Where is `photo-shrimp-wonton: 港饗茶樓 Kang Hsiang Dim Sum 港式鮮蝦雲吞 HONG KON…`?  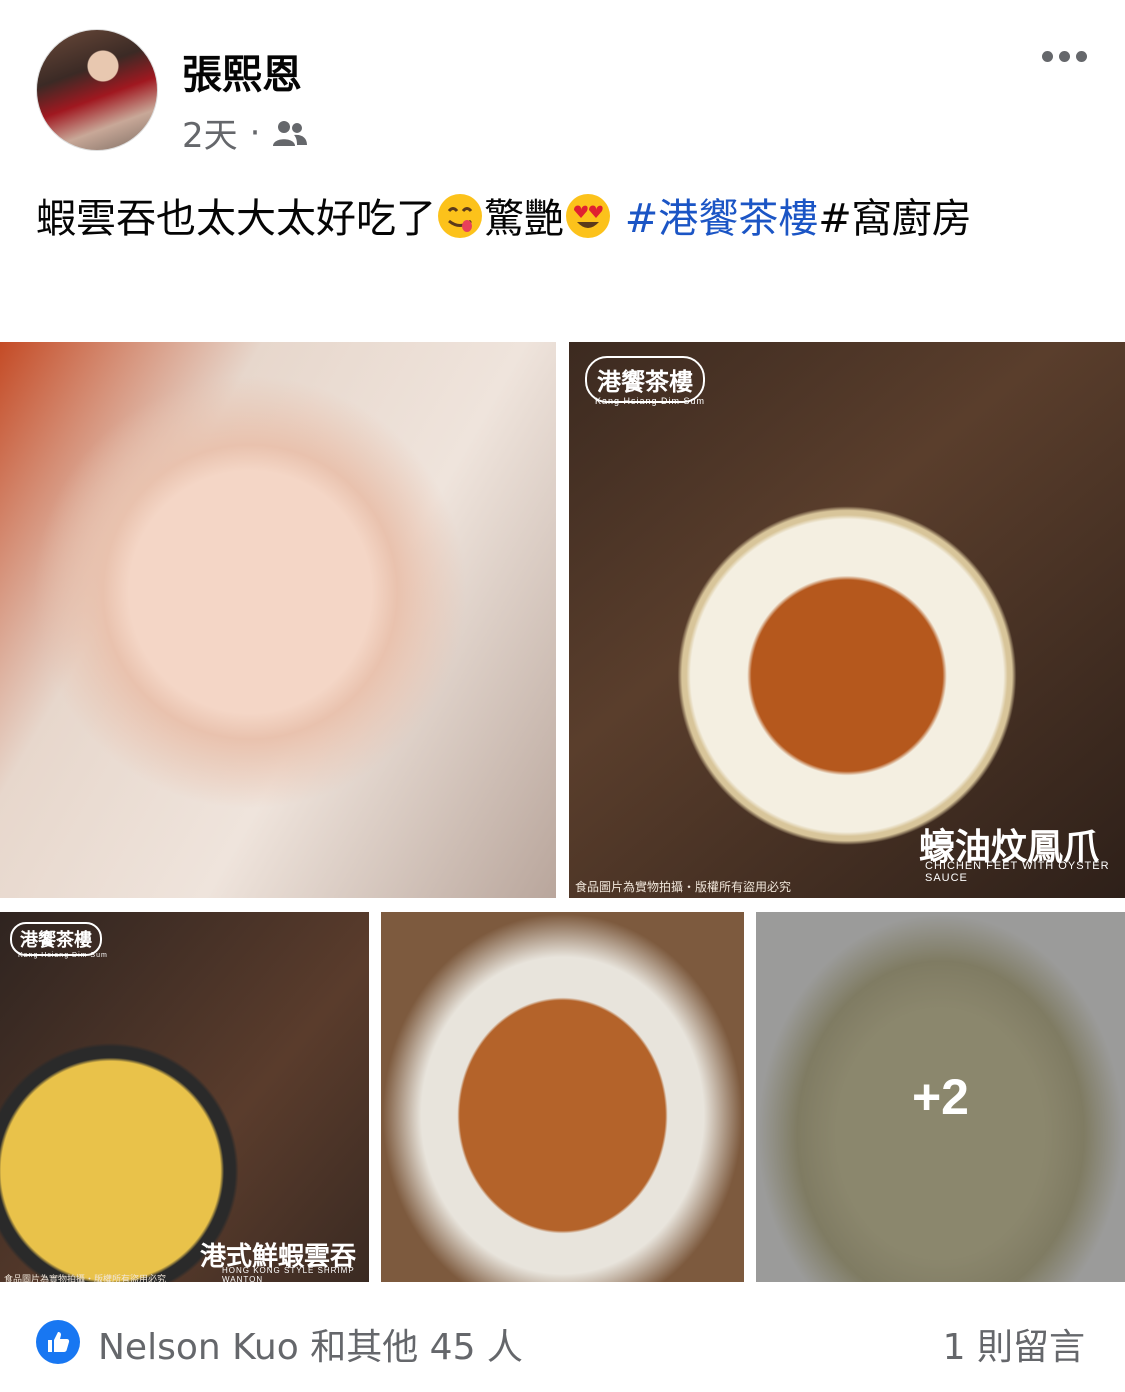 photo-shrimp-wonton: 港饗茶樓 Kang Hsiang Dim Sum 港式鮮蝦雲吞 HONG KON… is located at coordinates (184, 1097).